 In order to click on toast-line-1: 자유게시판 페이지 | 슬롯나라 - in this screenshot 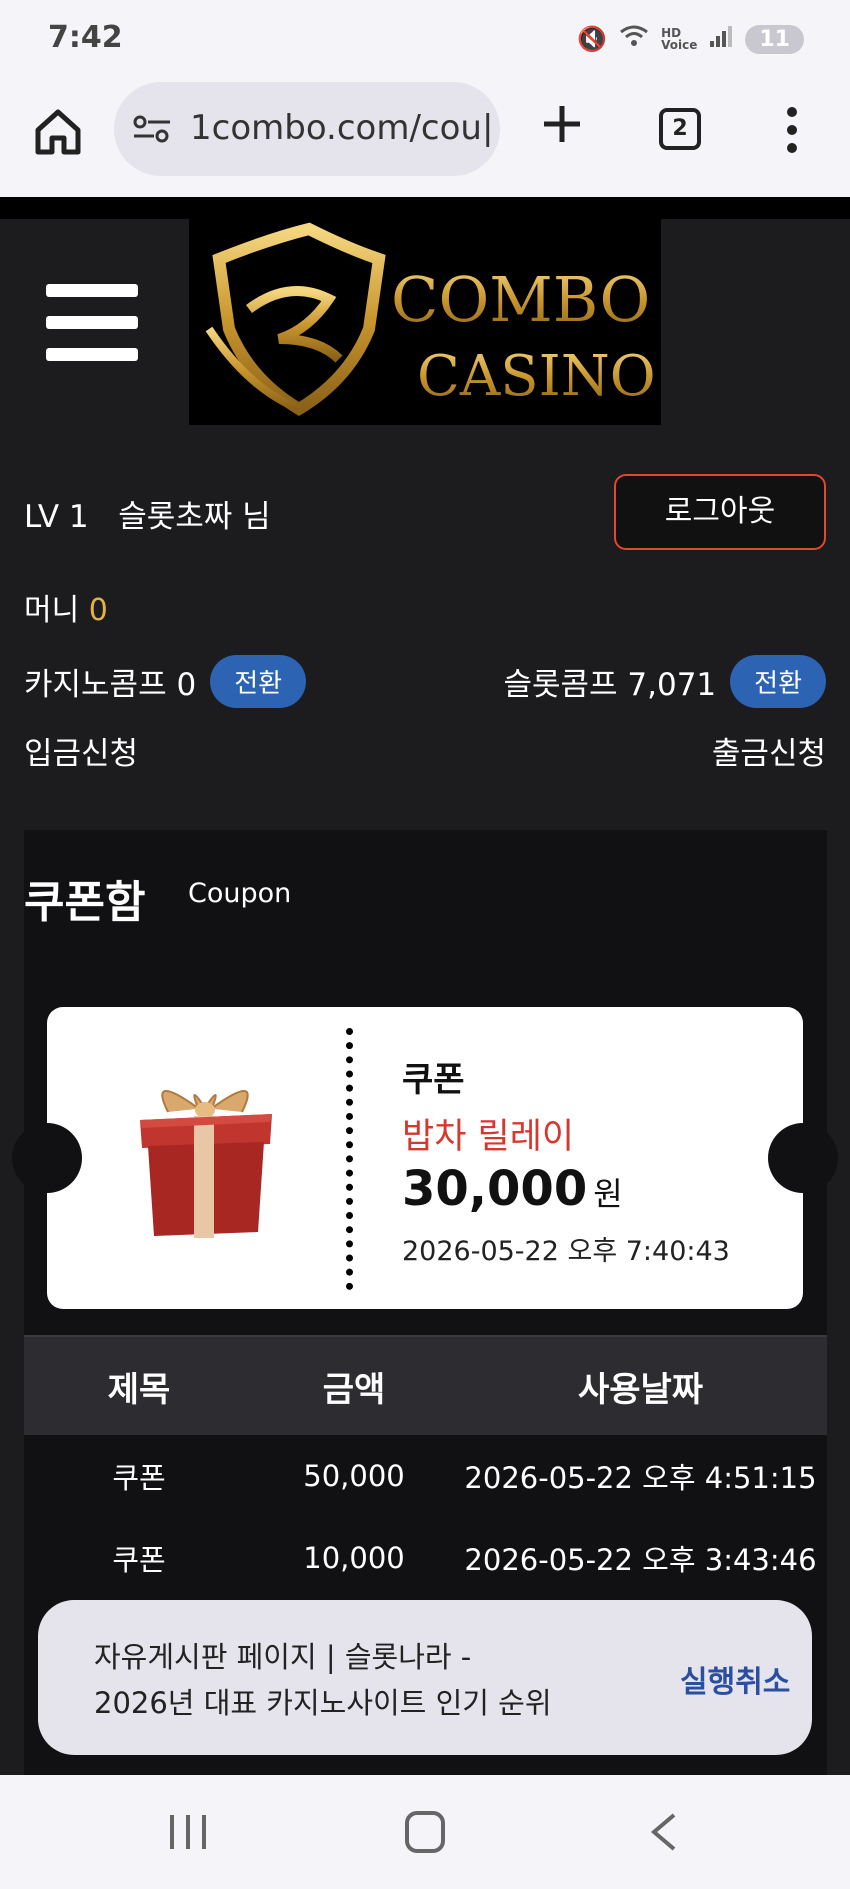, I will do `click(283, 1657)`.